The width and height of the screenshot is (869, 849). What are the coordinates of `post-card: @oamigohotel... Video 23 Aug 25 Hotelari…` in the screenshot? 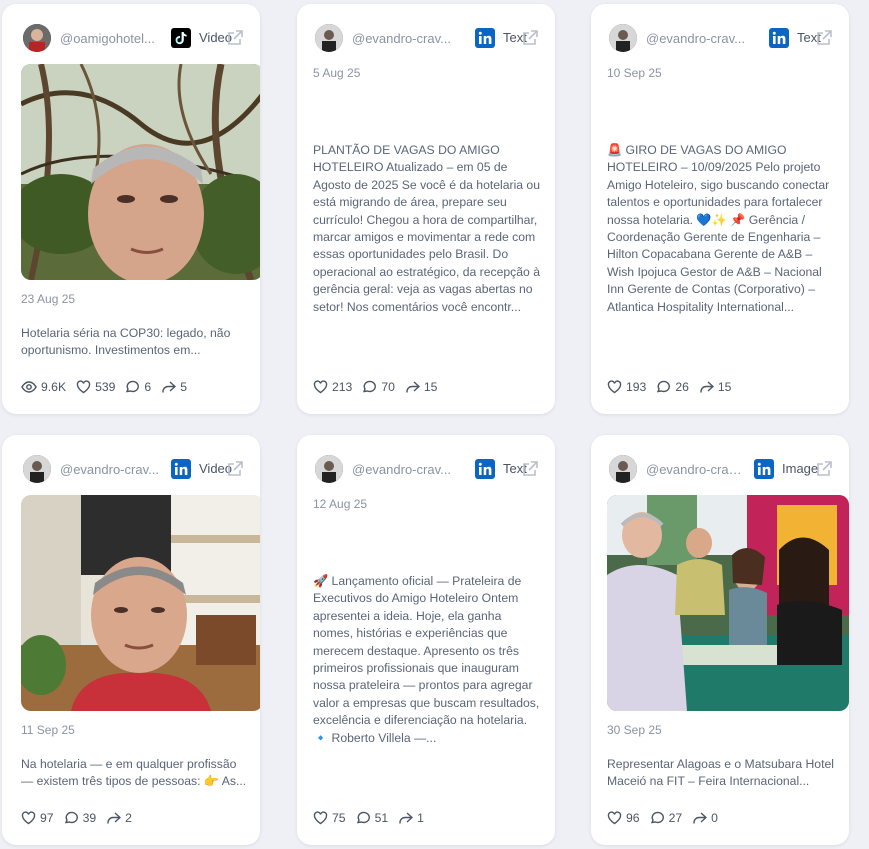 It's located at (131, 209).